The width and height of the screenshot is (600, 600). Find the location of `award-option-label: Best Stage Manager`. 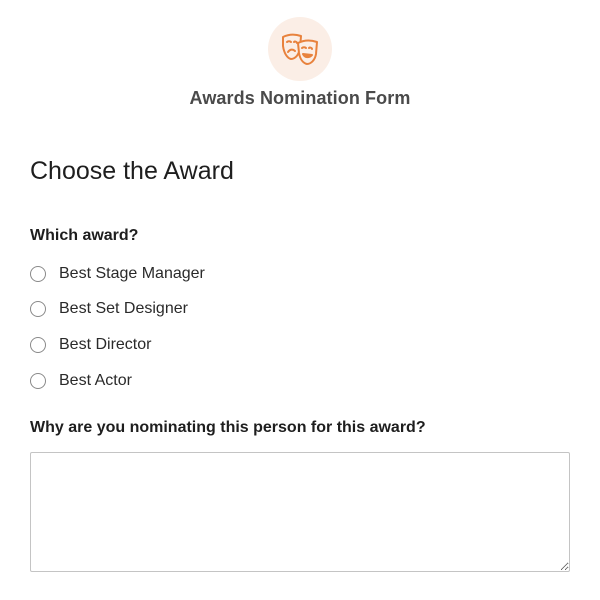

award-option-label: Best Stage Manager is located at coordinates (132, 274).